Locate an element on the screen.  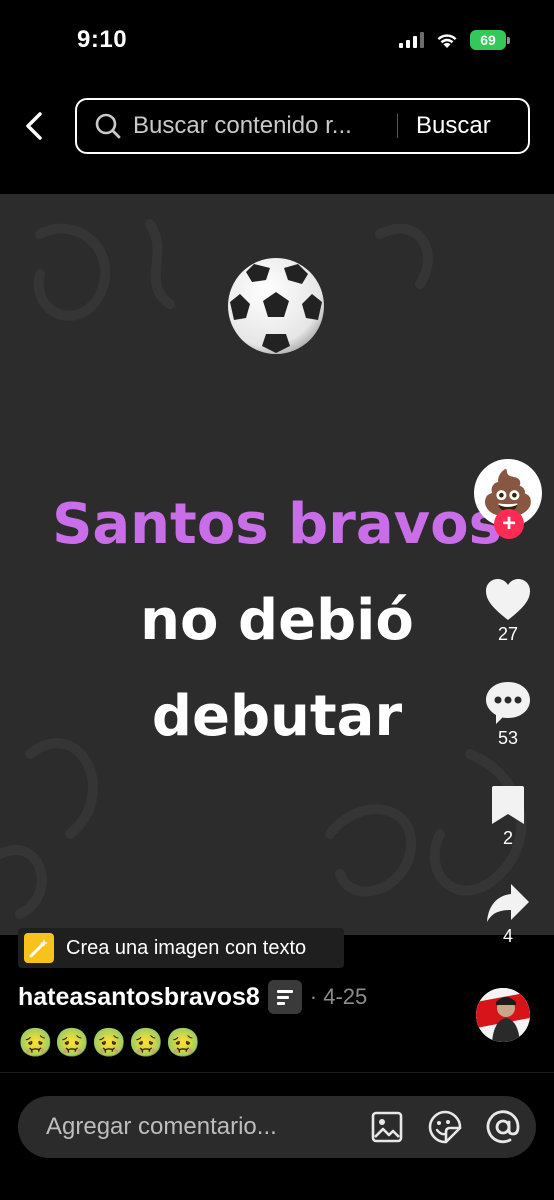
create-image-label: Crea una imagen con texto is located at coordinates (186, 947).